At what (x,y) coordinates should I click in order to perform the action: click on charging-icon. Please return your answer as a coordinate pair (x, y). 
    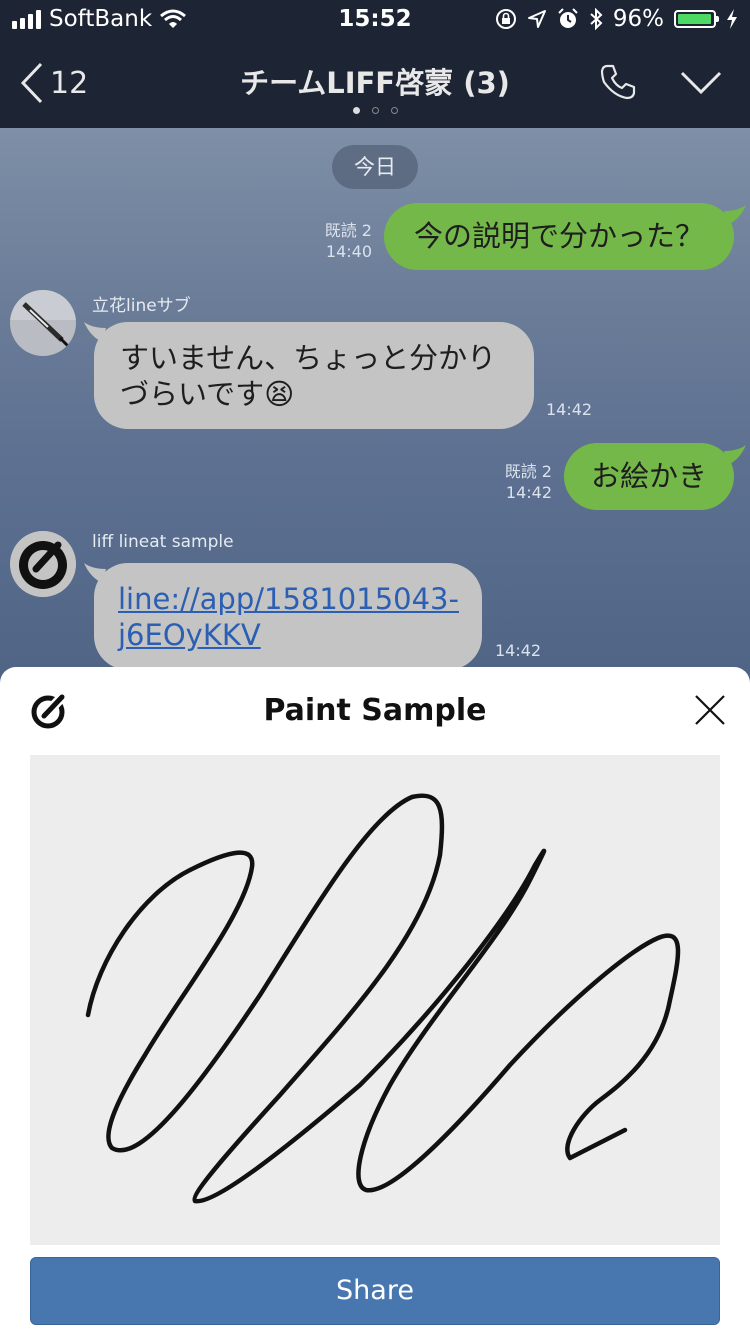
    Looking at the image, I should click on (732, 19).